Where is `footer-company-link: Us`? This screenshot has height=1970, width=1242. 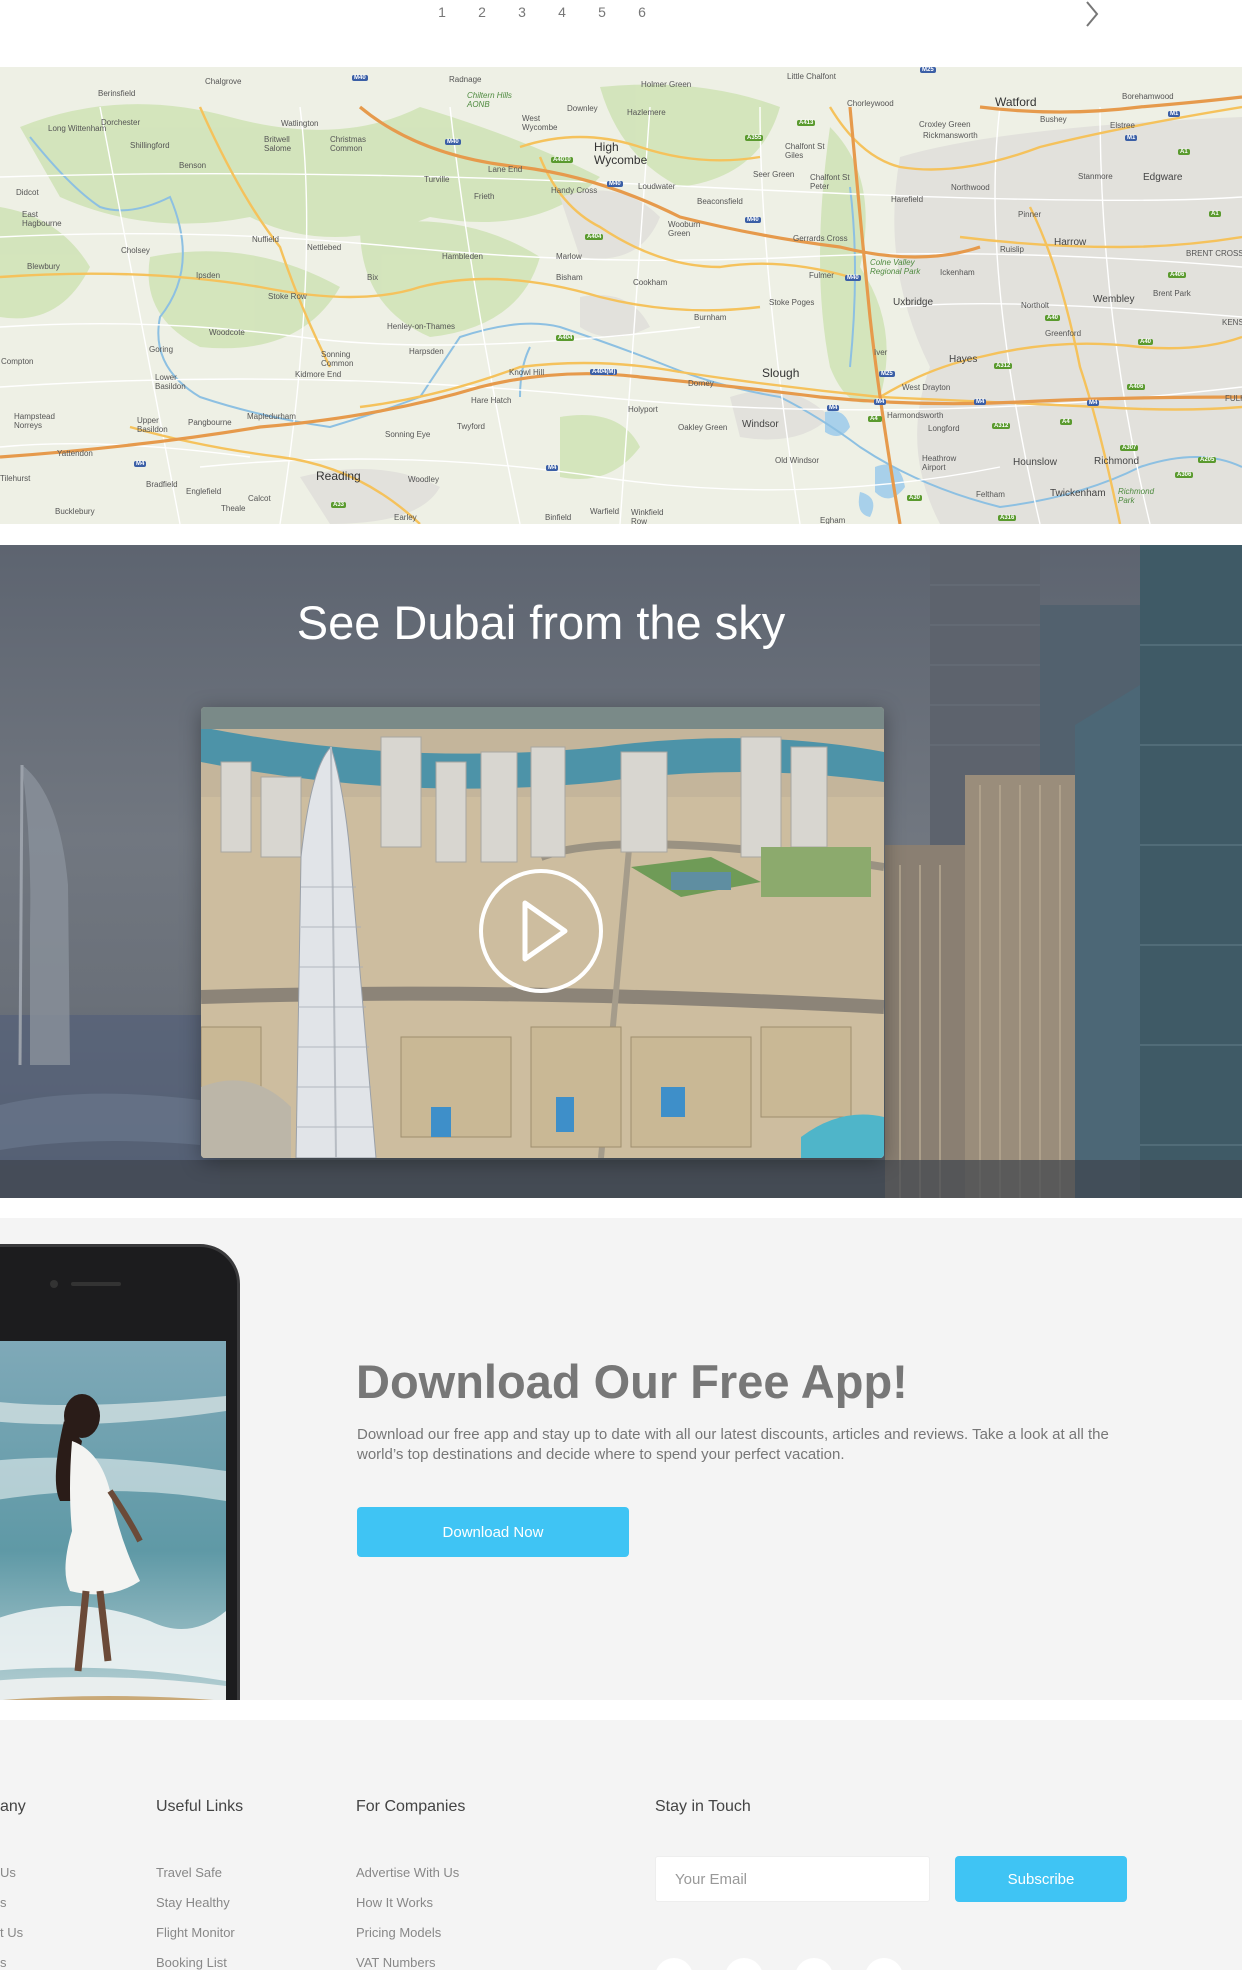 footer-company-link: Us is located at coordinates (8, 1872).